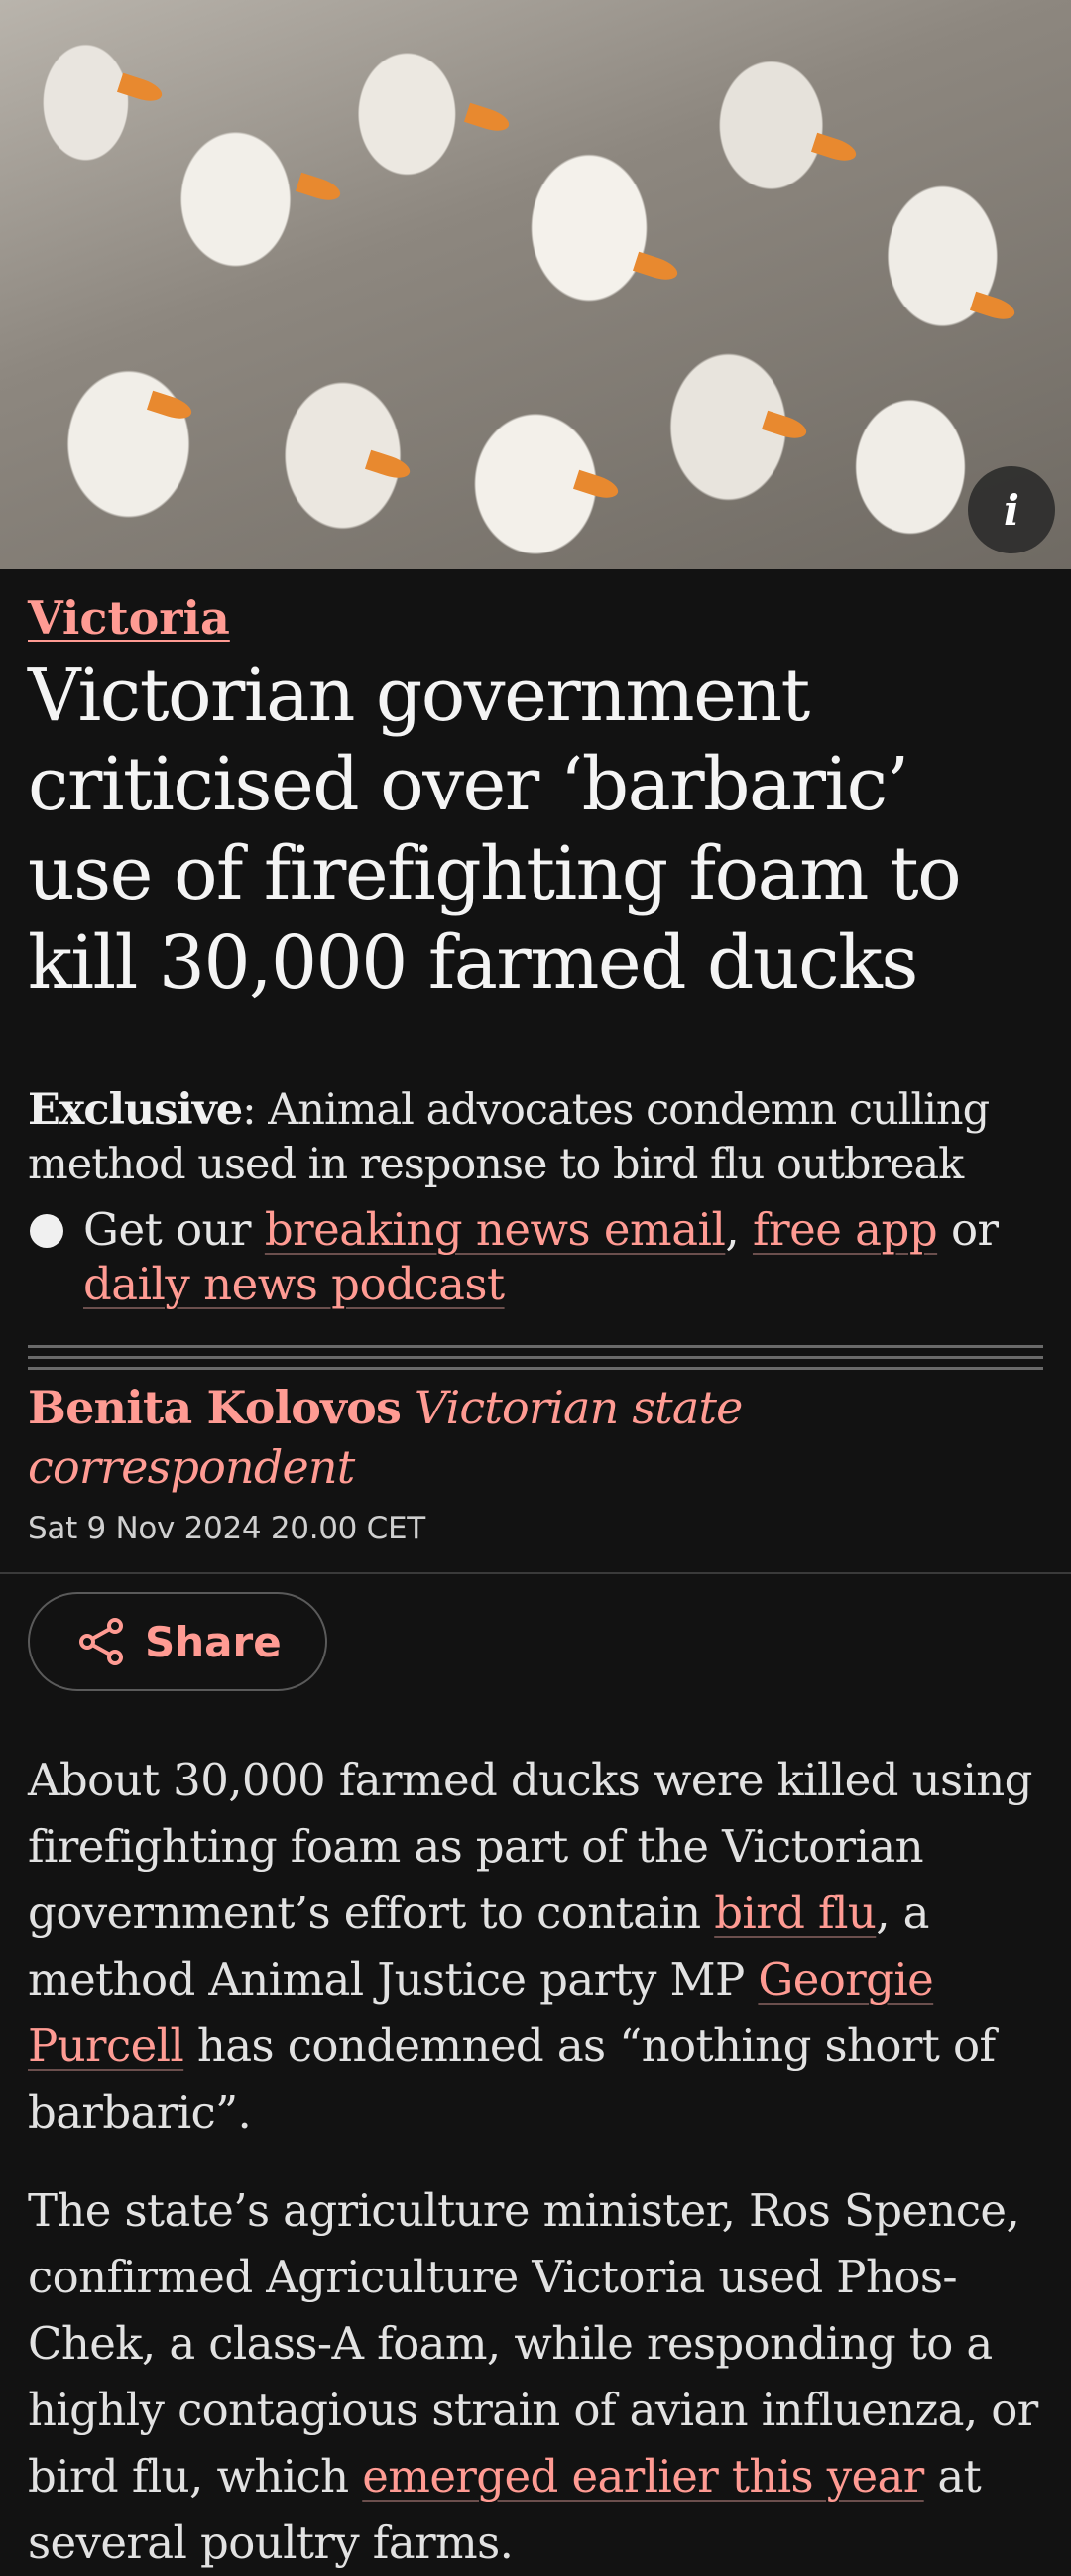 The width and height of the screenshot is (1071, 2576). What do you see at coordinates (845, 1229) in the screenshot?
I see `free-app-link: free app` at bounding box center [845, 1229].